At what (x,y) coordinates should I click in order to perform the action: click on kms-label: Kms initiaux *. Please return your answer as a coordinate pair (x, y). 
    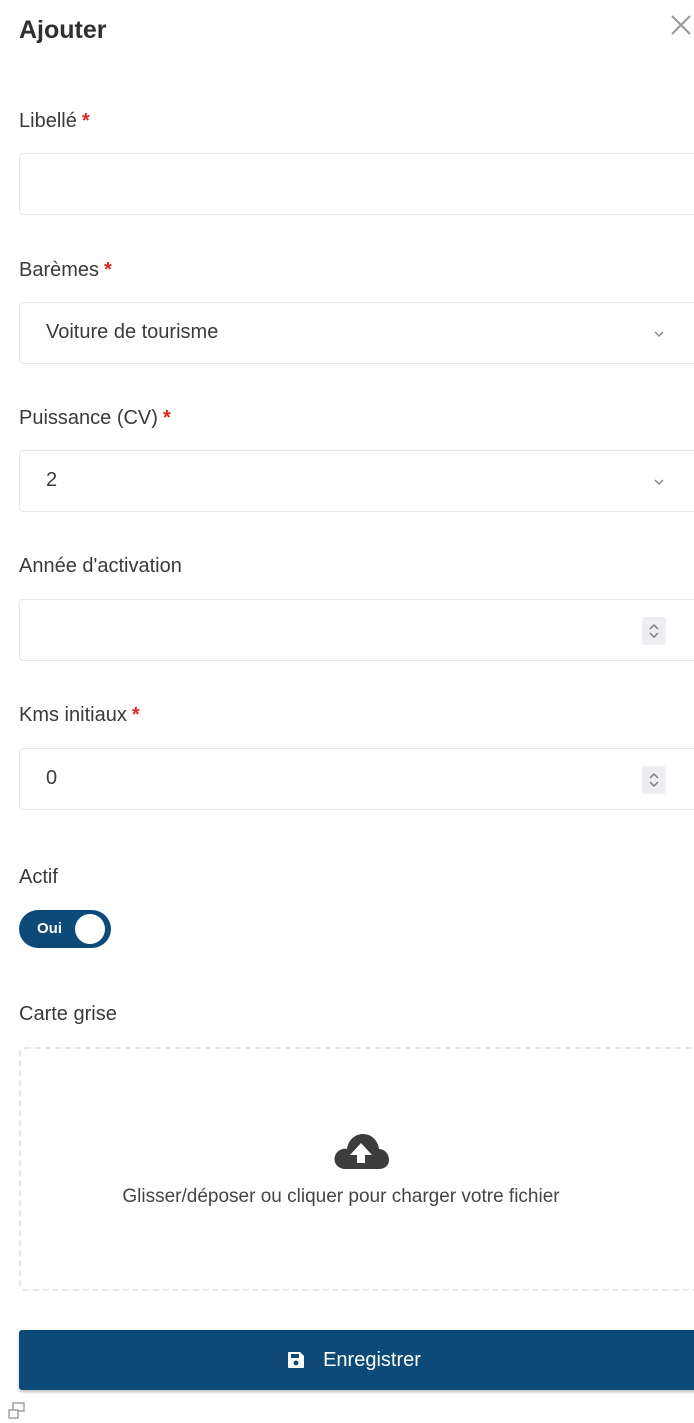
    Looking at the image, I should click on (79, 715).